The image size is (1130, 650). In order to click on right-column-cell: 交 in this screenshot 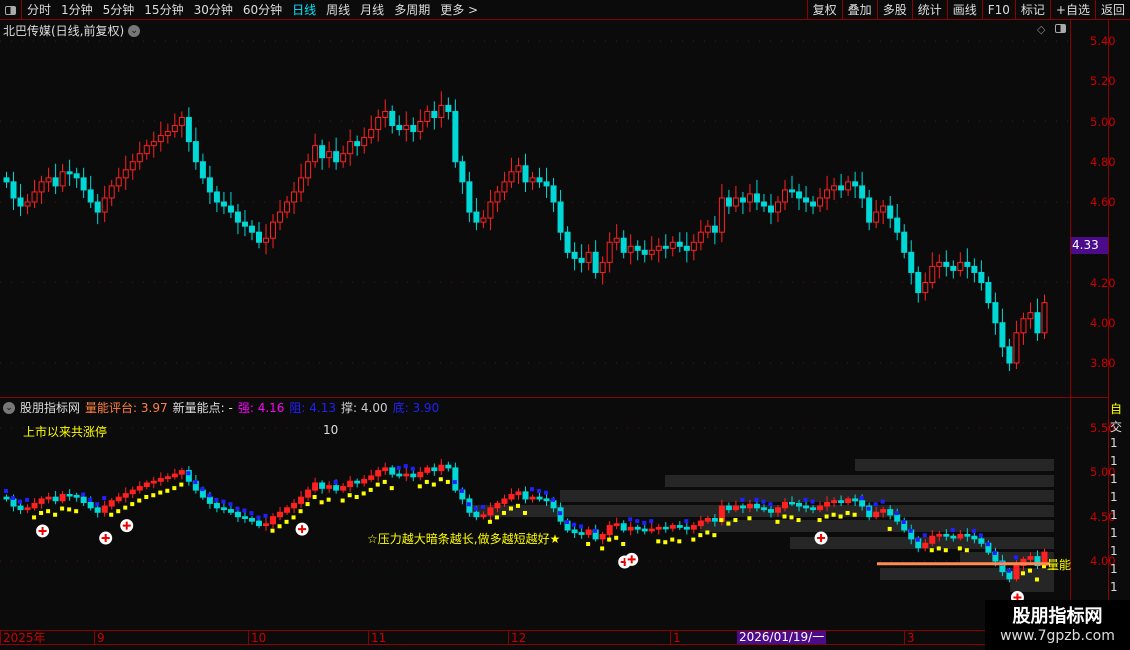, I will do `click(1116, 427)`.